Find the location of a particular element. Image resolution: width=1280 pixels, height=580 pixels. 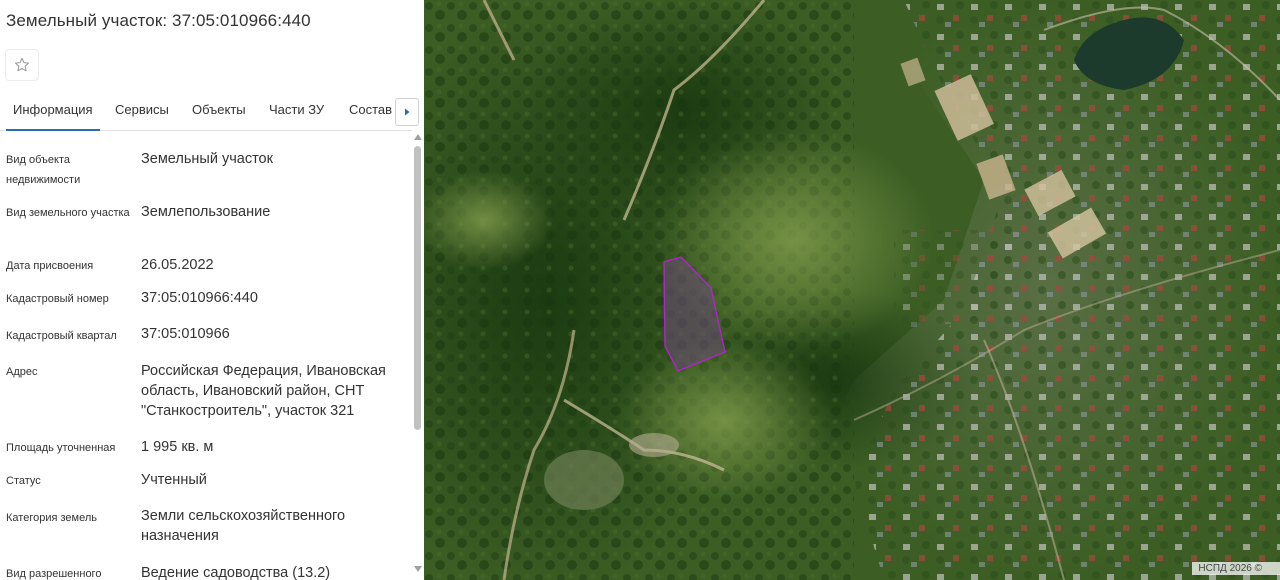

info-label: Вид земельного участка is located at coordinates (68, 213).